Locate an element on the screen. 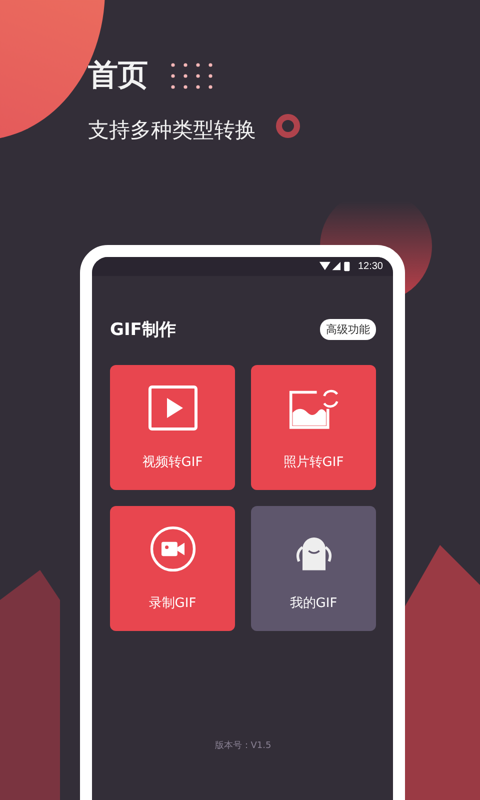 The width and height of the screenshot is (480, 800). advanced-button: 高级功能 is located at coordinates (348, 329).